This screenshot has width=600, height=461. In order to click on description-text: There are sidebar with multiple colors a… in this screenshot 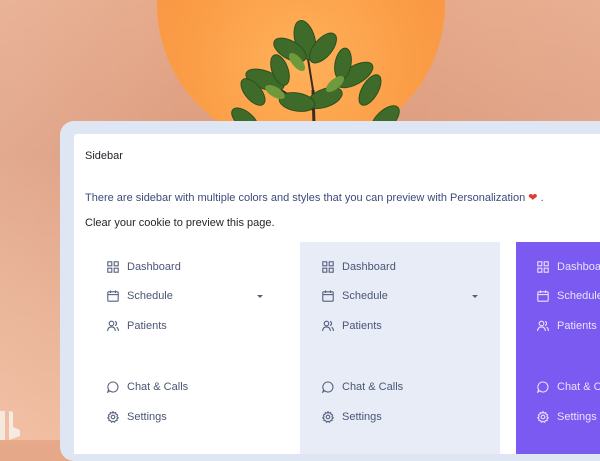, I will do `click(305, 198)`.